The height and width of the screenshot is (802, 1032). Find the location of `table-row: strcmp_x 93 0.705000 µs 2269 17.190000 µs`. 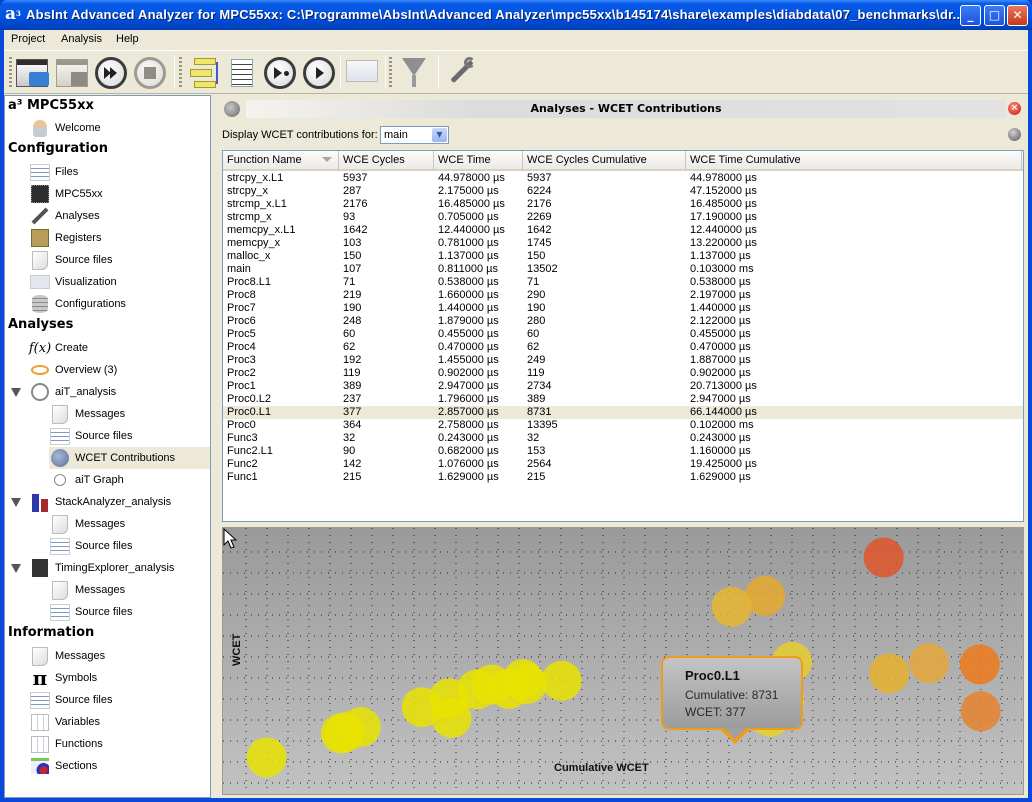

table-row: strcmp_x 93 0.705000 µs 2269 17.190000 µs is located at coordinates (623, 217).